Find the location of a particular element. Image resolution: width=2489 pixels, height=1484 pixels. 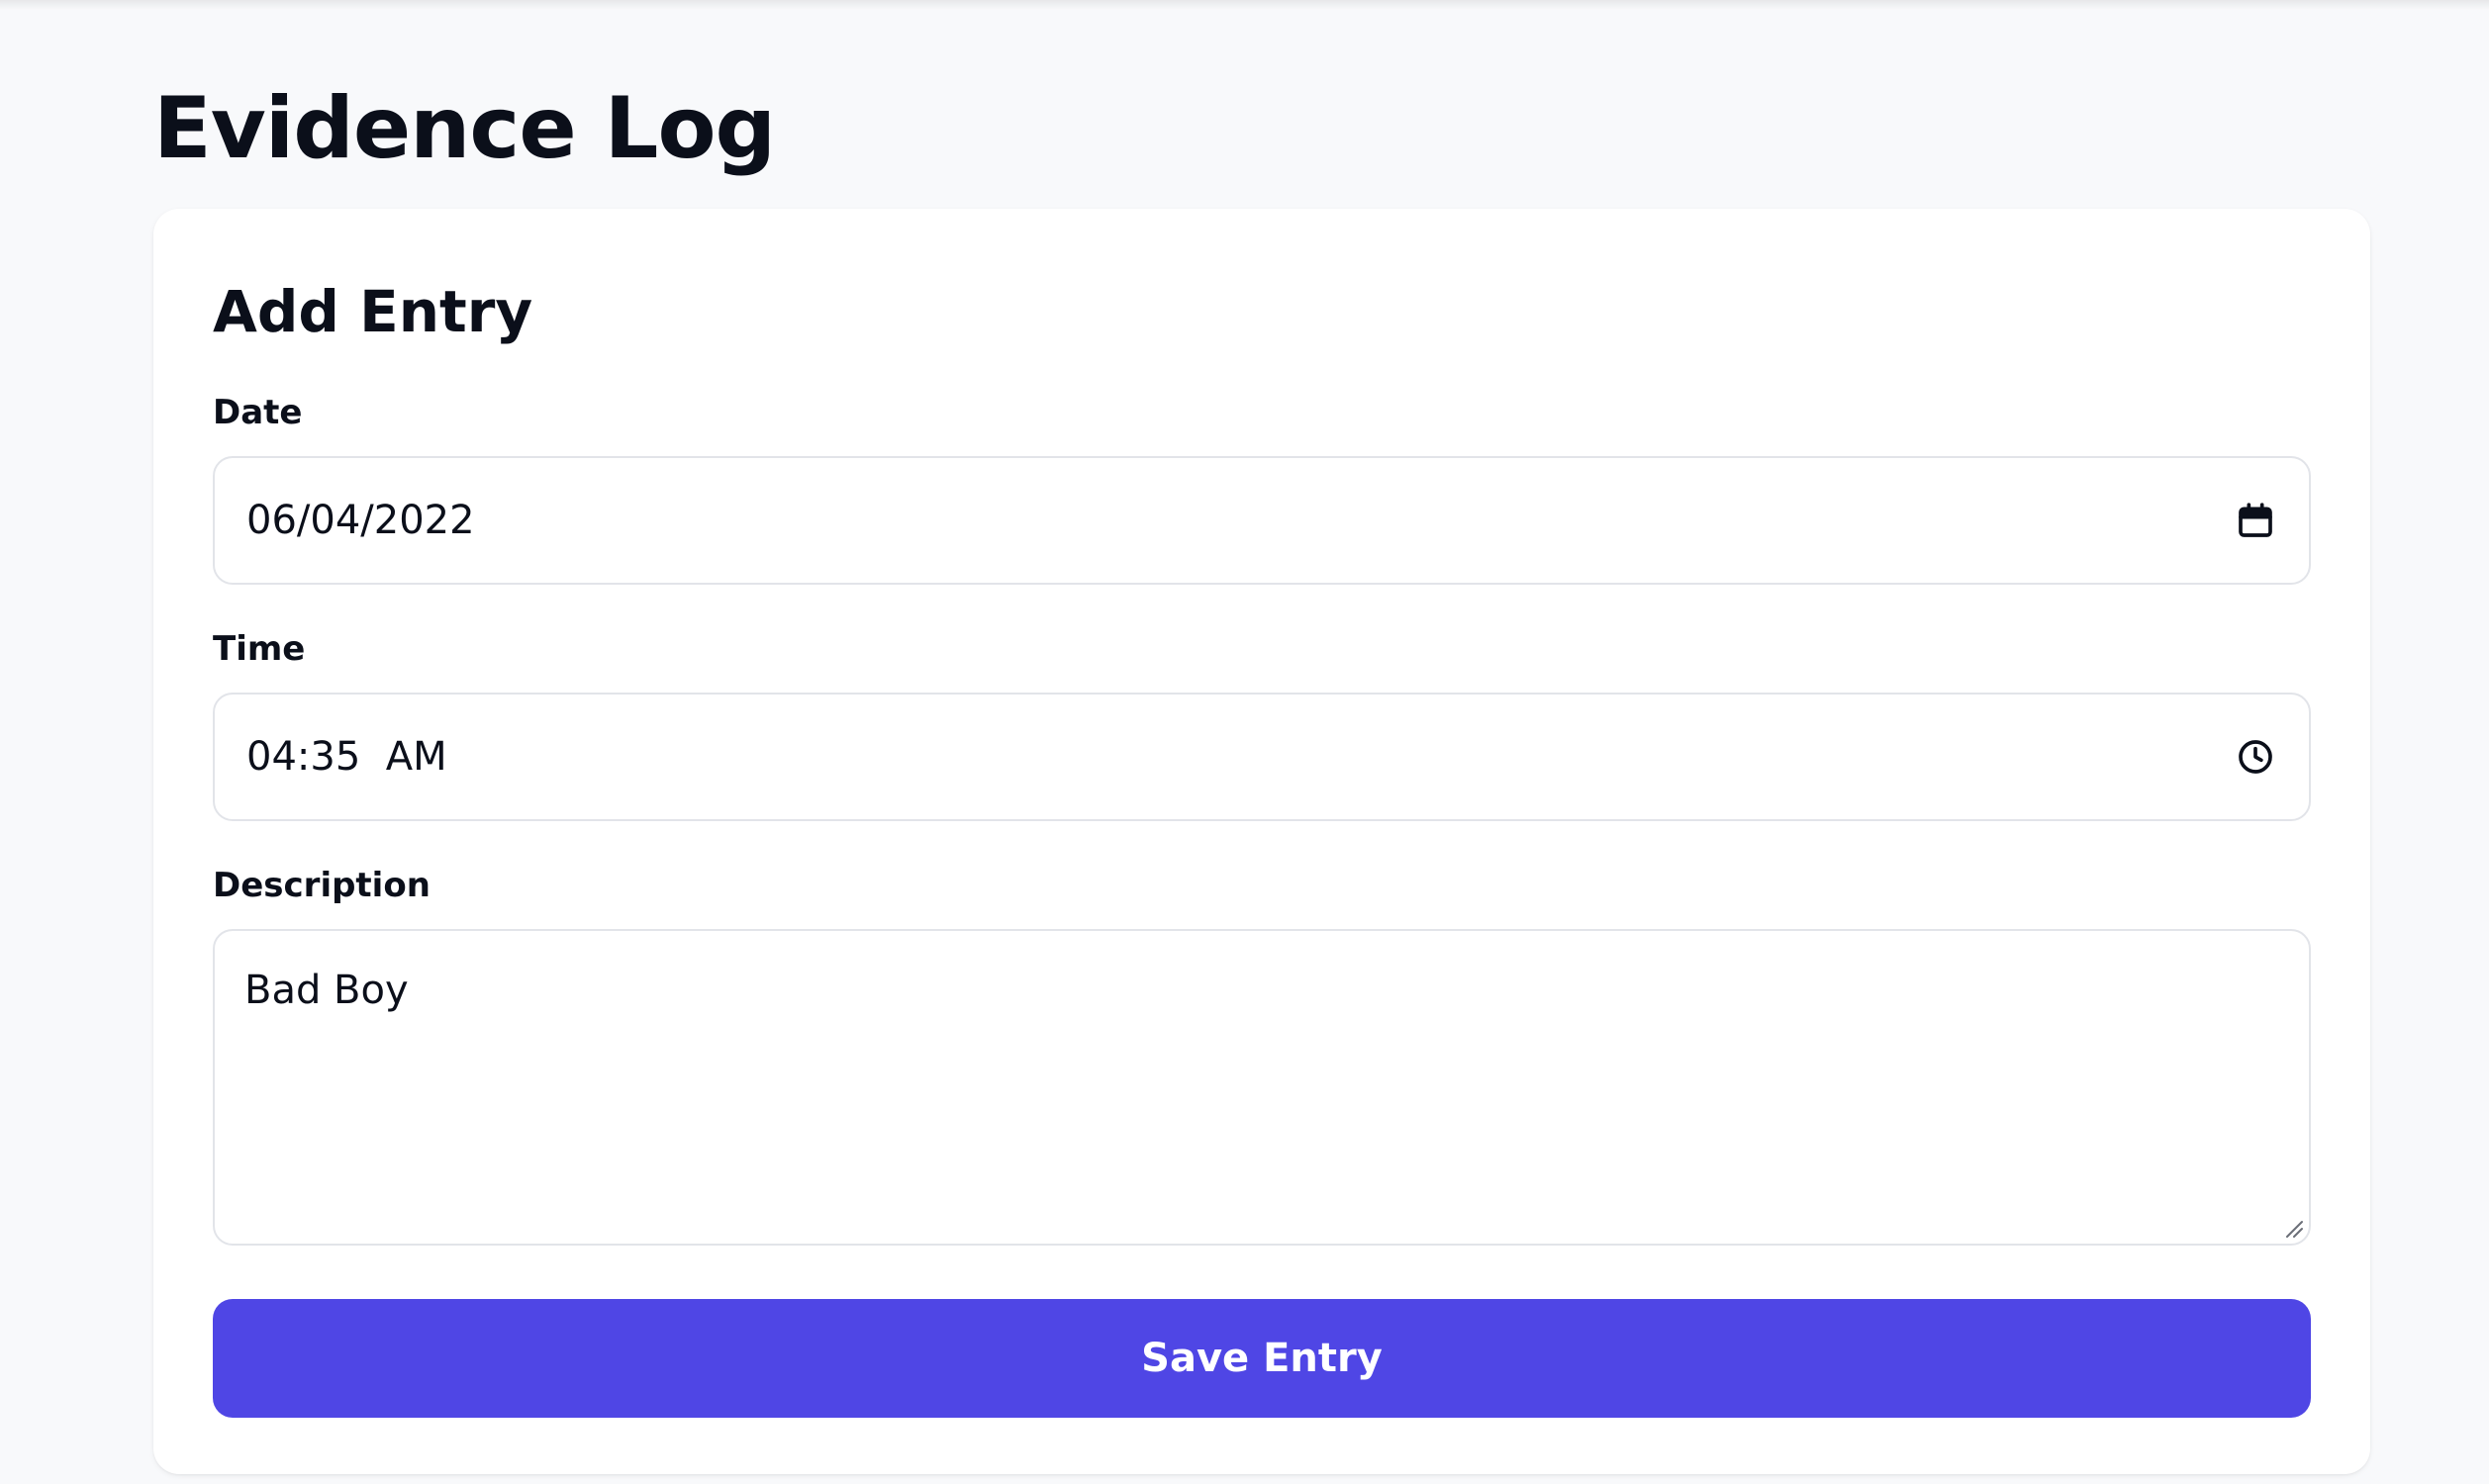

resize-handle-icon is located at coordinates (2294, 1229).